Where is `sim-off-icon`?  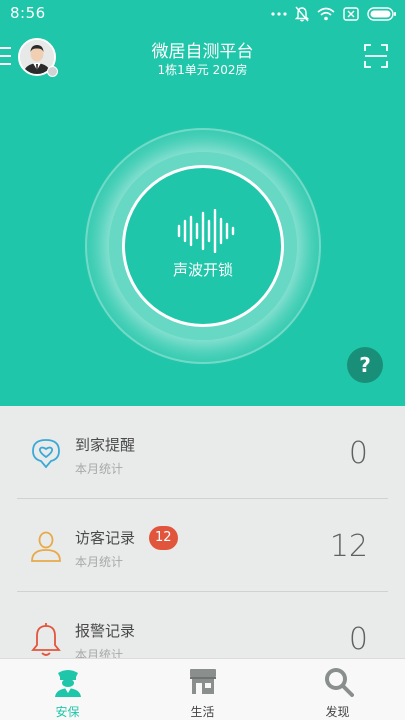 sim-off-icon is located at coordinates (351, 14).